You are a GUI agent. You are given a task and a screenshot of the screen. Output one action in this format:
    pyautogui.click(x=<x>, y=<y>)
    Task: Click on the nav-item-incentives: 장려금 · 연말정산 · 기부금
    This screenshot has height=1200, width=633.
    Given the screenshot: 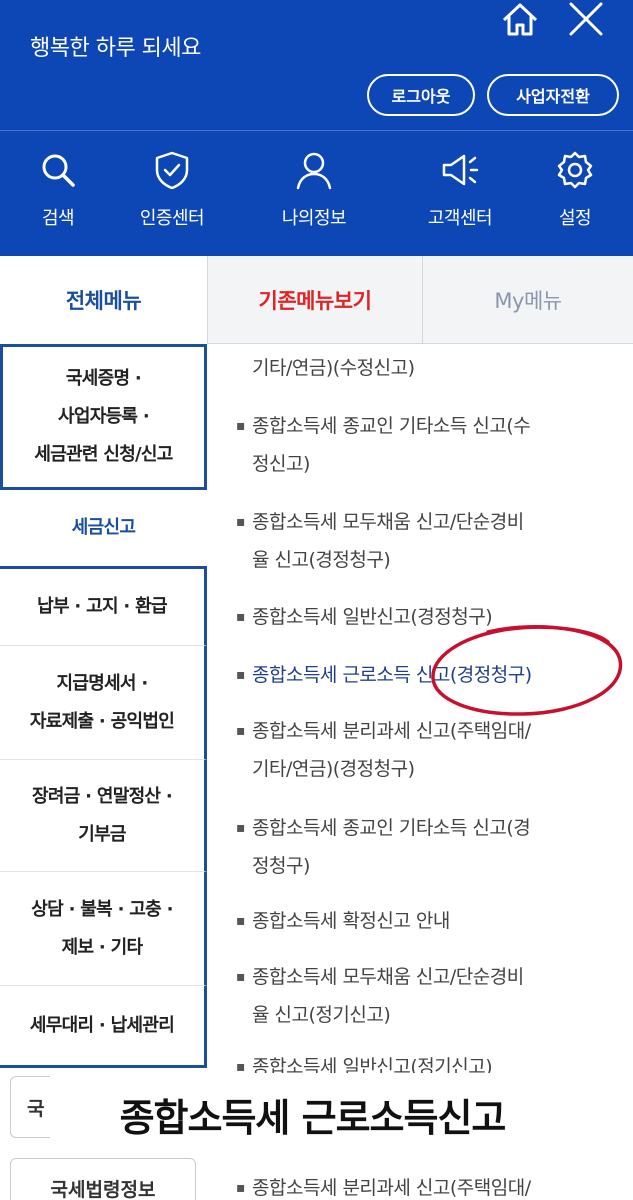 What is the action you would take?
    pyautogui.click(x=103, y=816)
    